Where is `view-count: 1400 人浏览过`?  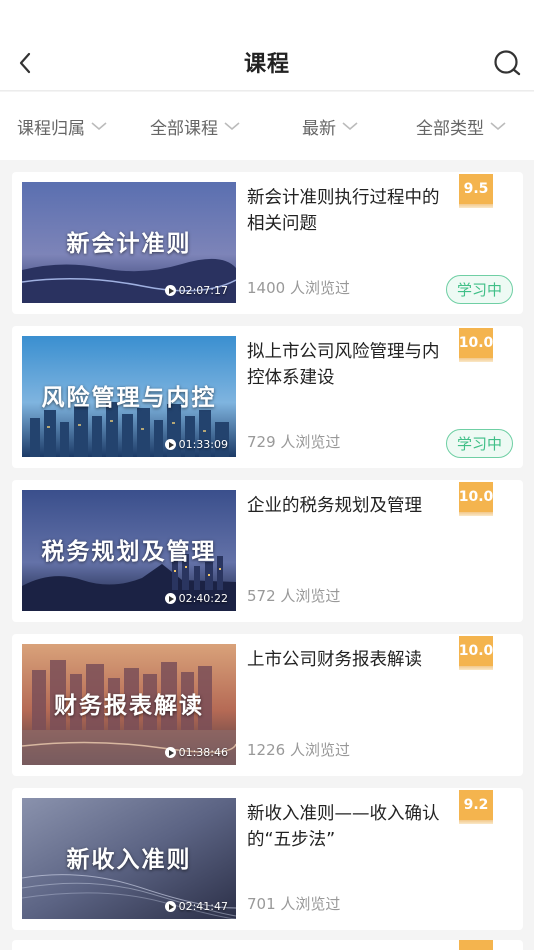
view-count: 1400 人浏览过 is located at coordinates (298, 288).